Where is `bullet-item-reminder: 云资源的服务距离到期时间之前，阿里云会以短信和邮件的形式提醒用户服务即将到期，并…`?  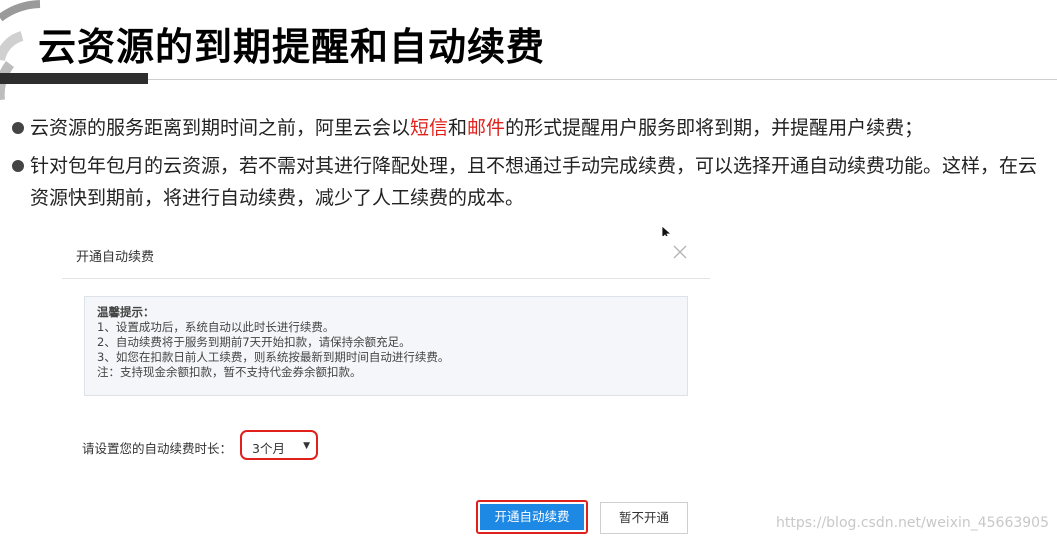
bullet-item-reminder: 云资源的服务距离到期时间之前，阿里云会以短信和邮件的形式提醒用户服务即将到期，并… is located at coordinates (532, 128).